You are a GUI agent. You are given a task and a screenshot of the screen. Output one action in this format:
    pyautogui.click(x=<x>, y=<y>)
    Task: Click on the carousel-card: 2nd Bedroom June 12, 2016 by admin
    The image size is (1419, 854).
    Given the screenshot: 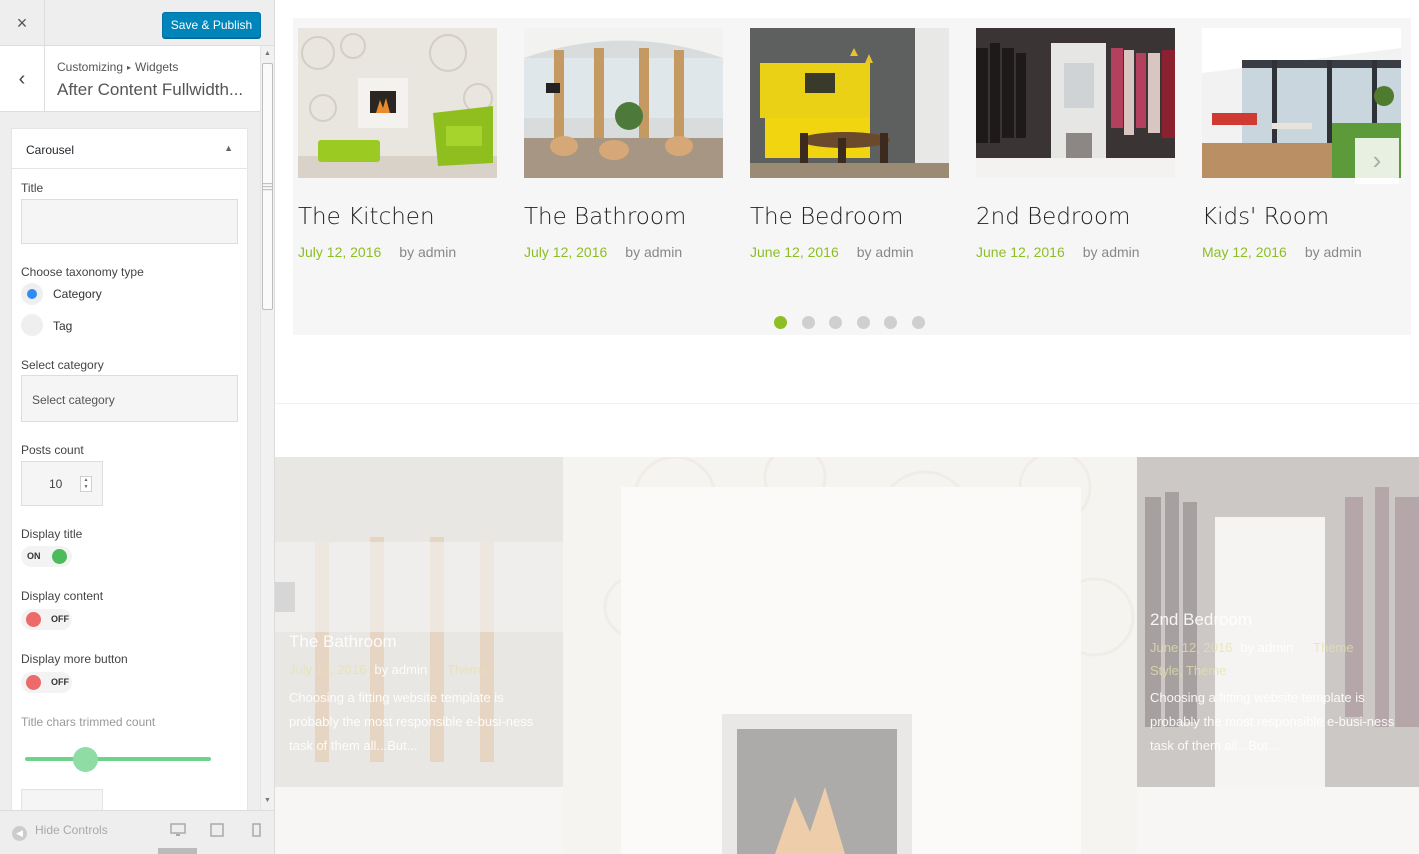 What is the action you would take?
    pyautogui.click(x=1075, y=144)
    